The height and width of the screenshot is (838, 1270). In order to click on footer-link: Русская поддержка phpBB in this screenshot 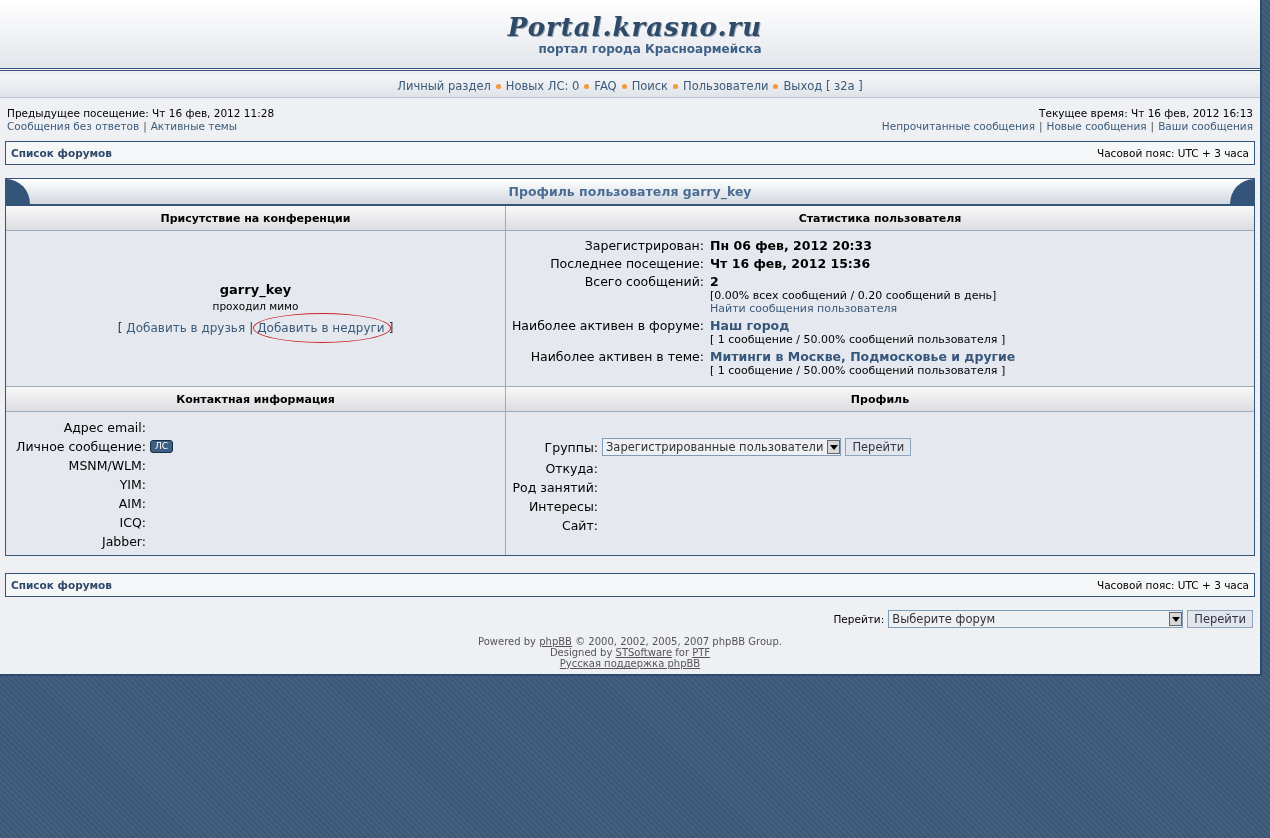, I will do `click(630, 663)`.